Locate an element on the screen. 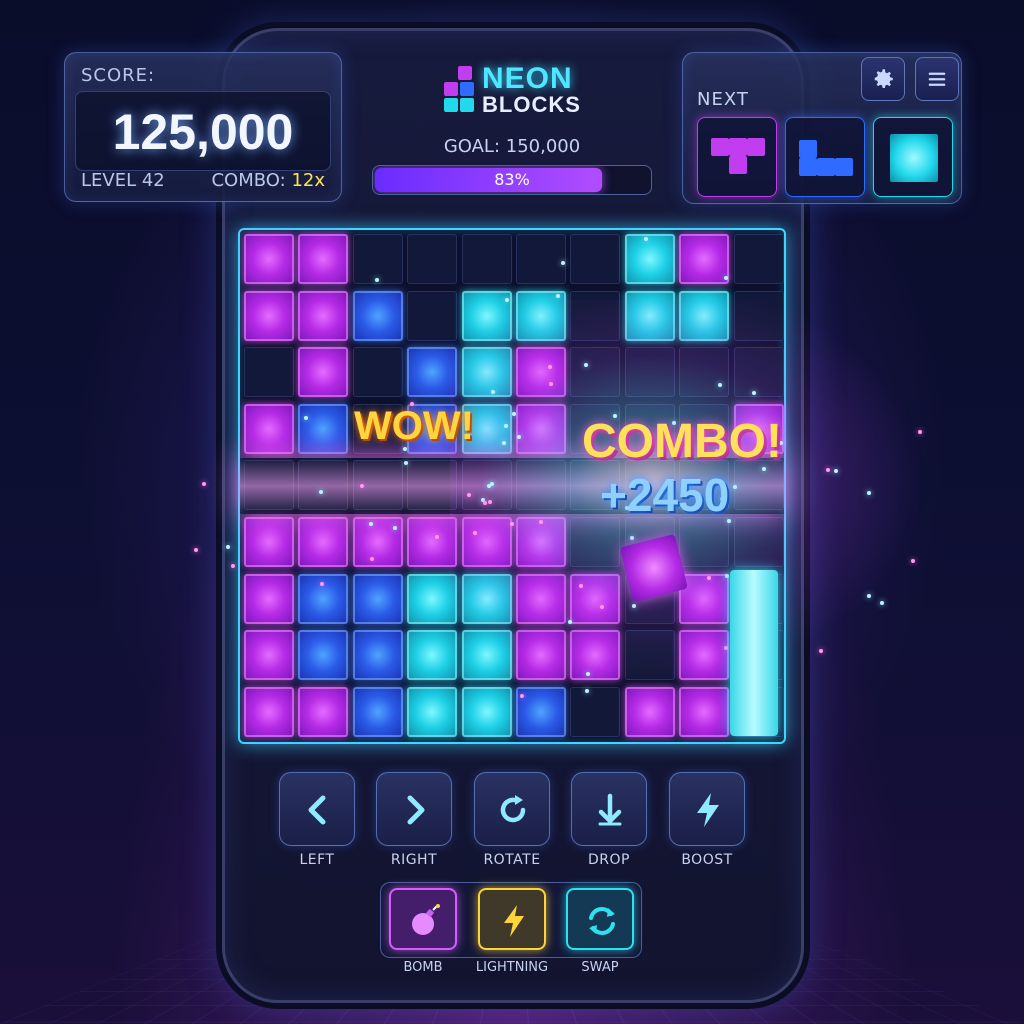 Image resolution: width=1024 pixels, height=1024 pixels. score-display: 125,000 is located at coordinates (203, 131).